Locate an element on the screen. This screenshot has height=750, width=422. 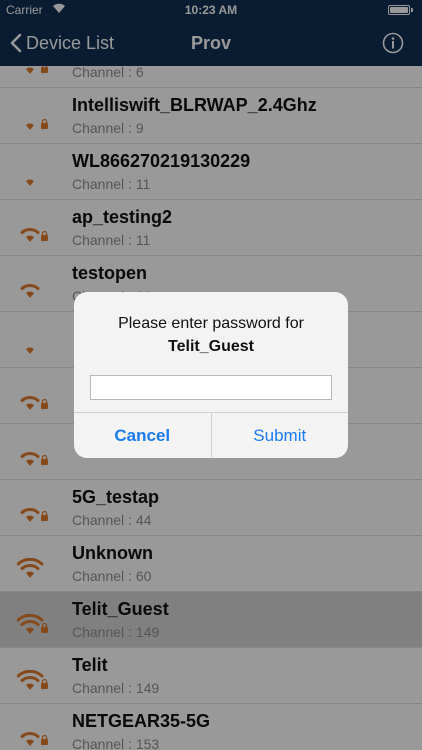
dialog-buttons: Cancel Submit is located at coordinates (211, 435).